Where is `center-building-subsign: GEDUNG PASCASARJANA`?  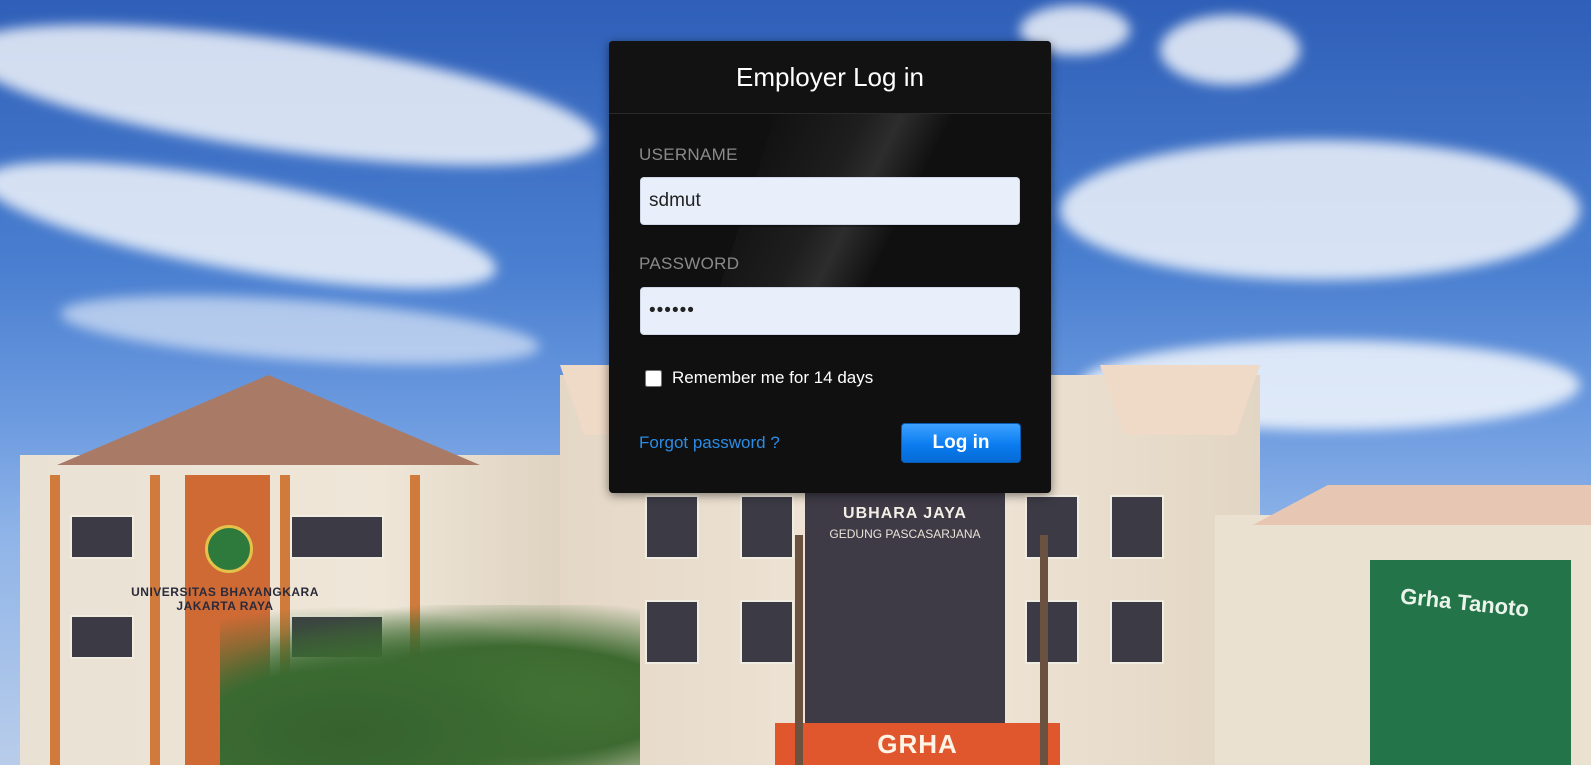
center-building-subsign: GEDUNG PASCASARJANA is located at coordinates (905, 534).